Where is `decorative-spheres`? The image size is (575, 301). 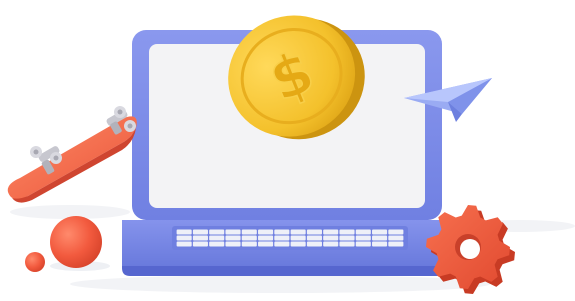 decorative-spheres is located at coordinates (67, 244).